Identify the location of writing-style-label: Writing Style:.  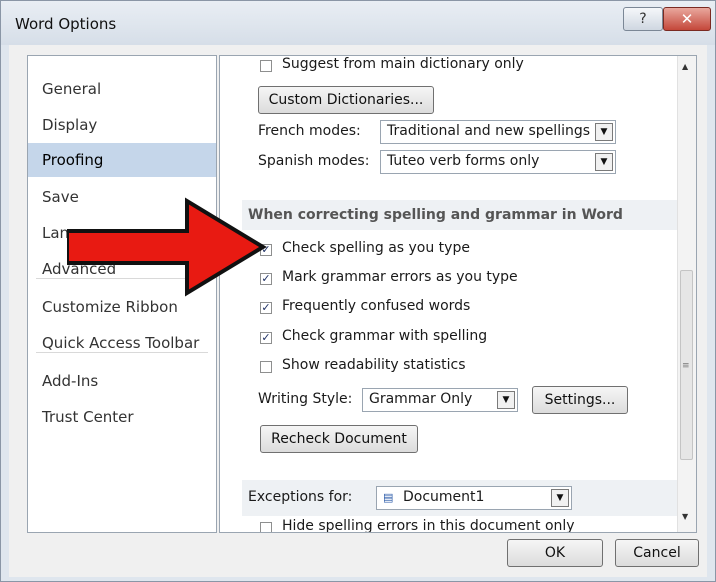
(305, 399).